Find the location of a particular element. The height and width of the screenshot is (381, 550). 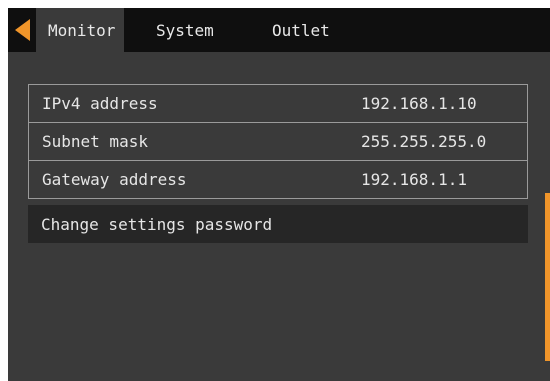

ipv4-address-label: IPv4 address is located at coordinates (100, 103).